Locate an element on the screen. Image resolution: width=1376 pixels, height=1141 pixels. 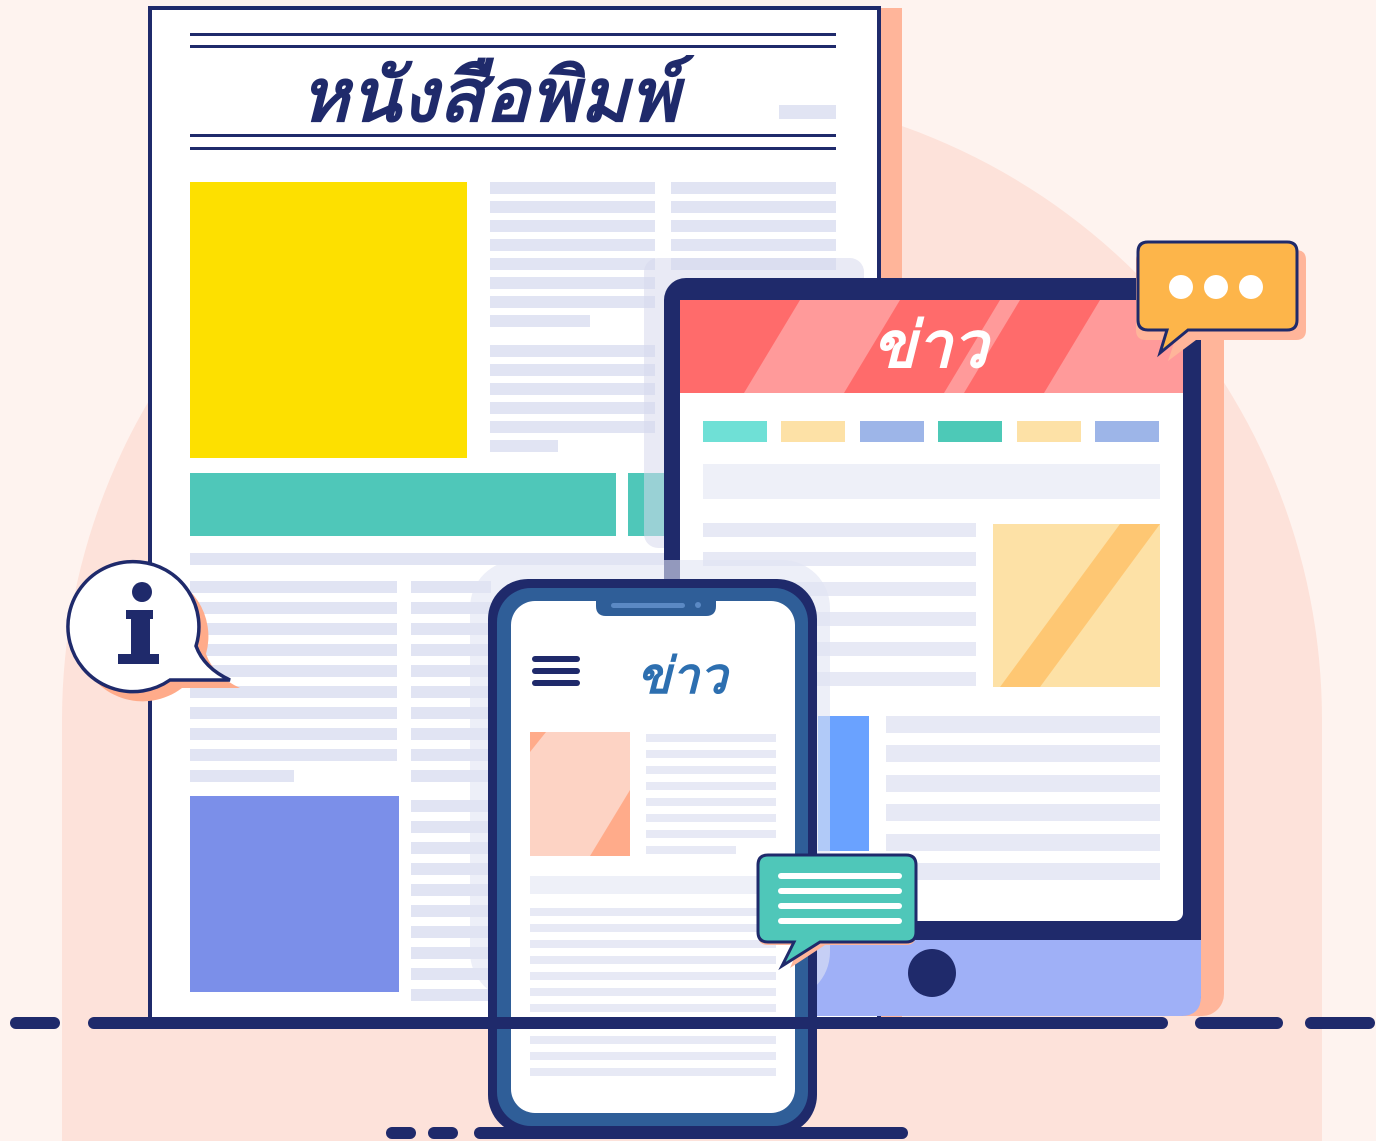
newspaper-title: หนังสือพิมพ์ is located at coordinates (490, 96).